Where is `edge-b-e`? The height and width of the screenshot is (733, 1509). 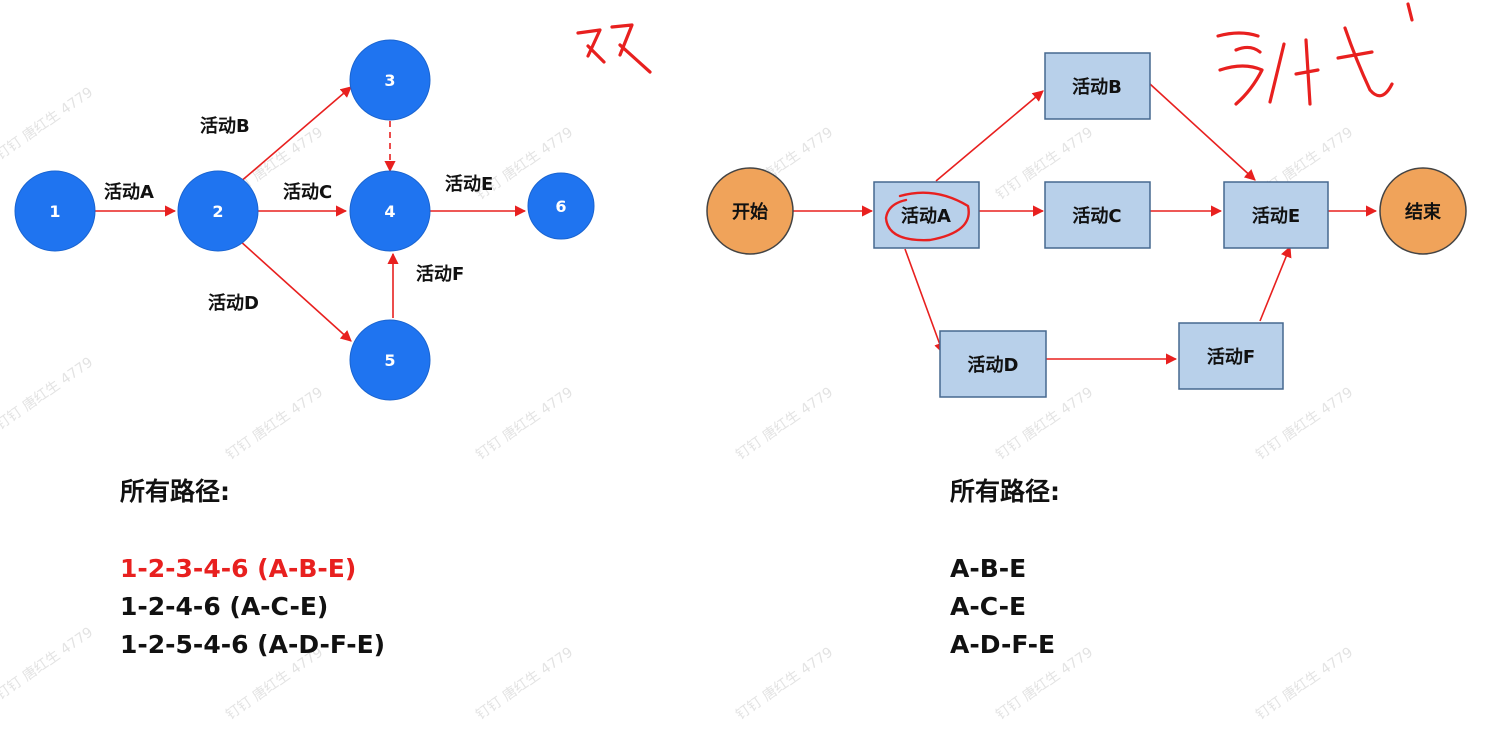 edge-b-e is located at coordinates (1202, 132).